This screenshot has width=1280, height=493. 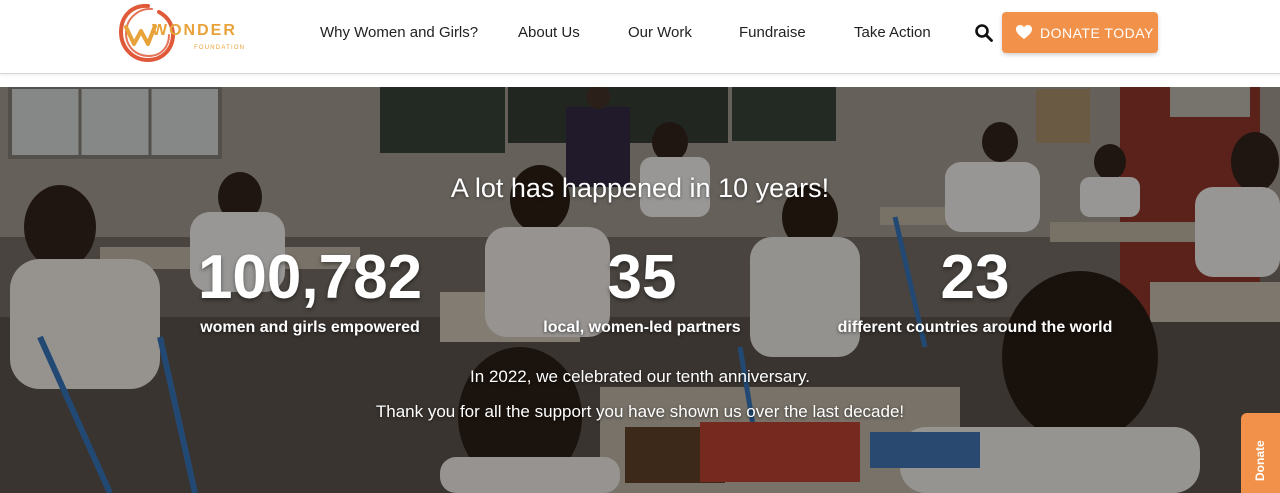 What do you see at coordinates (772, 32) in the screenshot?
I see `nav-item-fundraise: Fundraise` at bounding box center [772, 32].